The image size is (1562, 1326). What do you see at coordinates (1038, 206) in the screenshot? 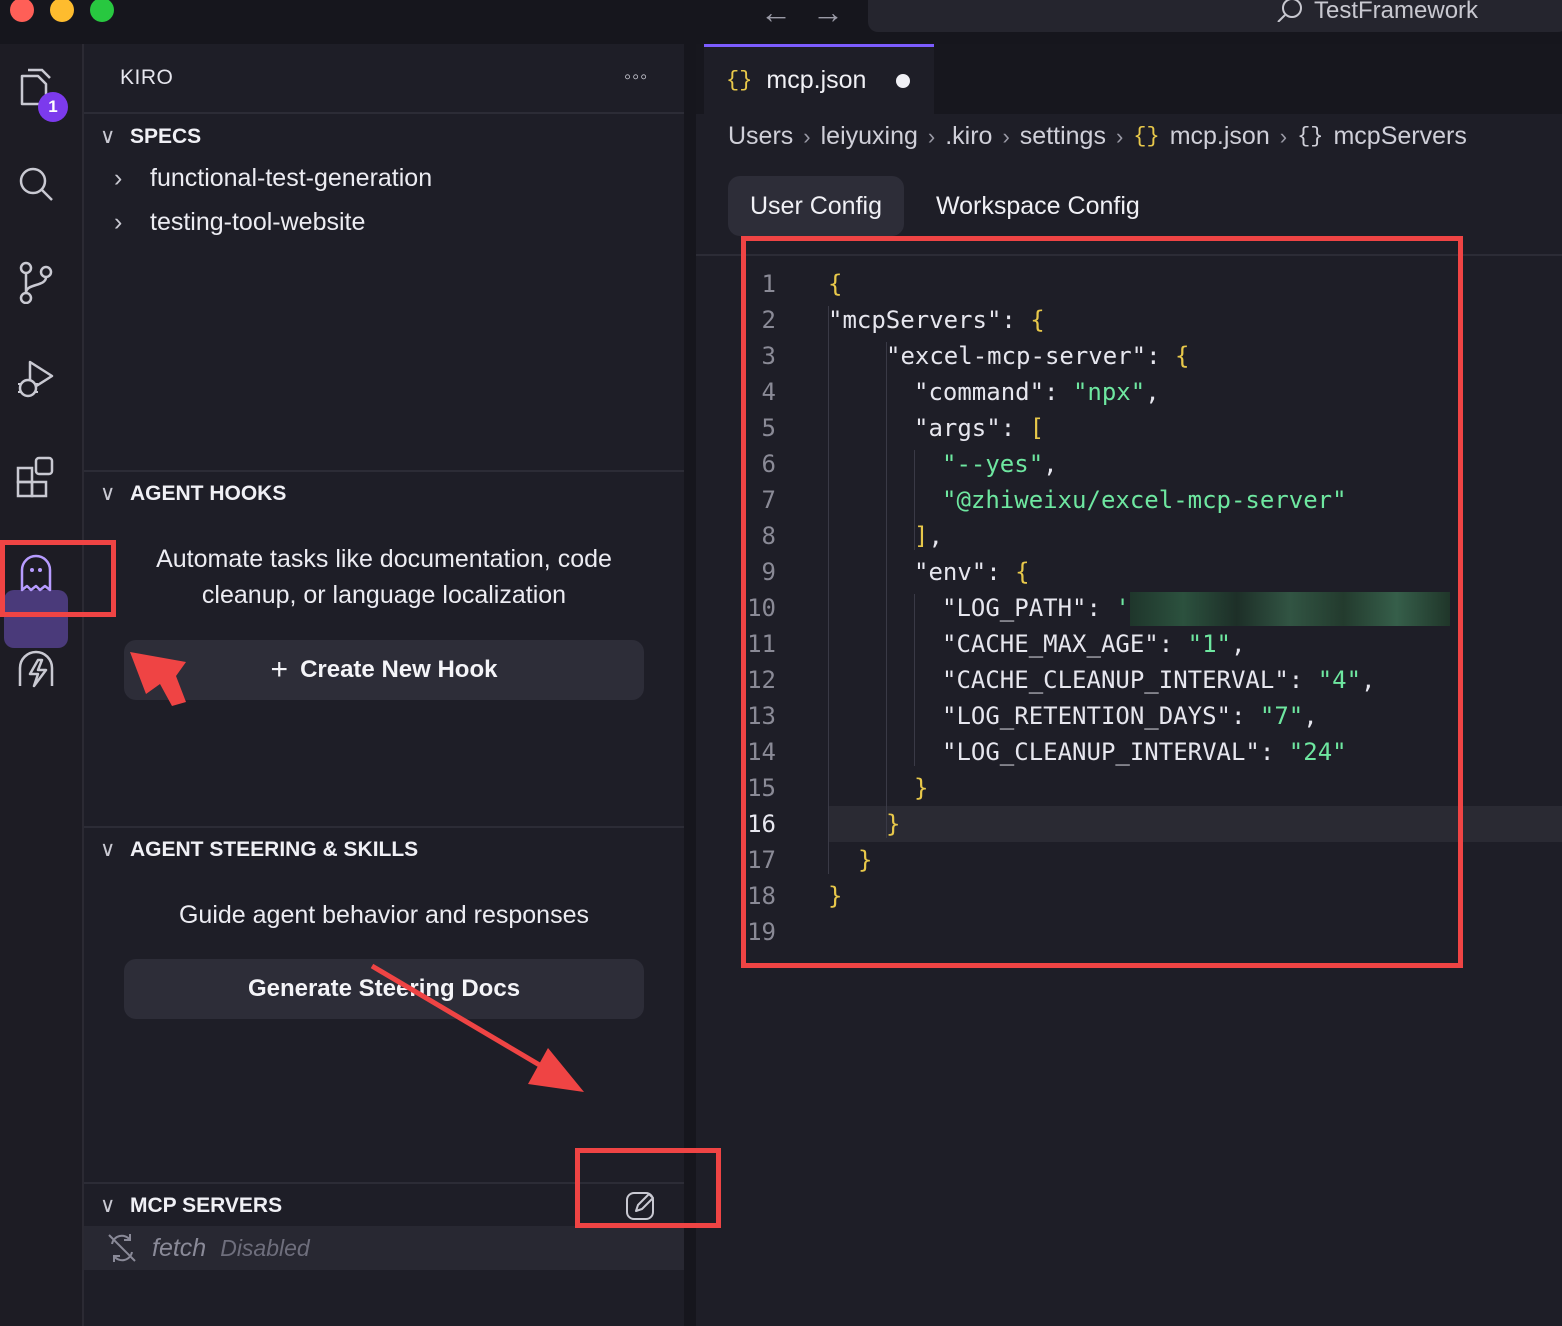
I see `workspace-config-tab: Workspace Config` at bounding box center [1038, 206].